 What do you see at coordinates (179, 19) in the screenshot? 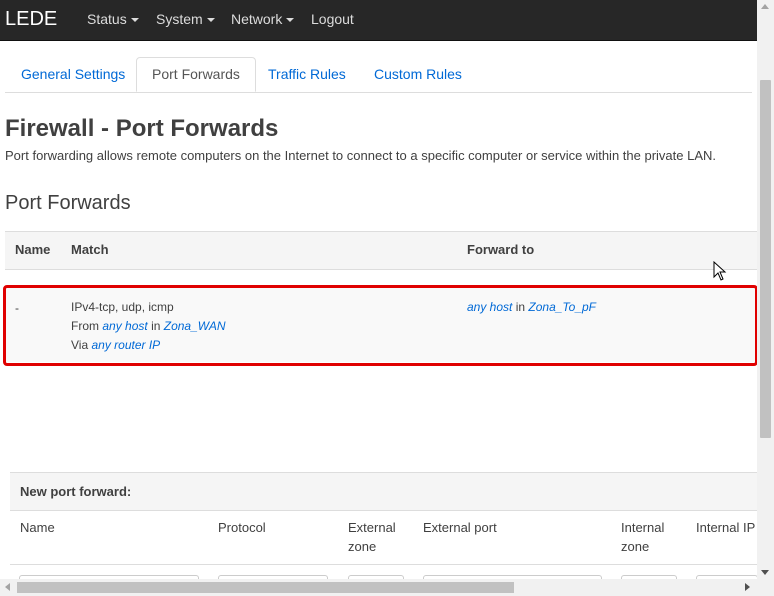
I see `nav-system-label: System` at bounding box center [179, 19].